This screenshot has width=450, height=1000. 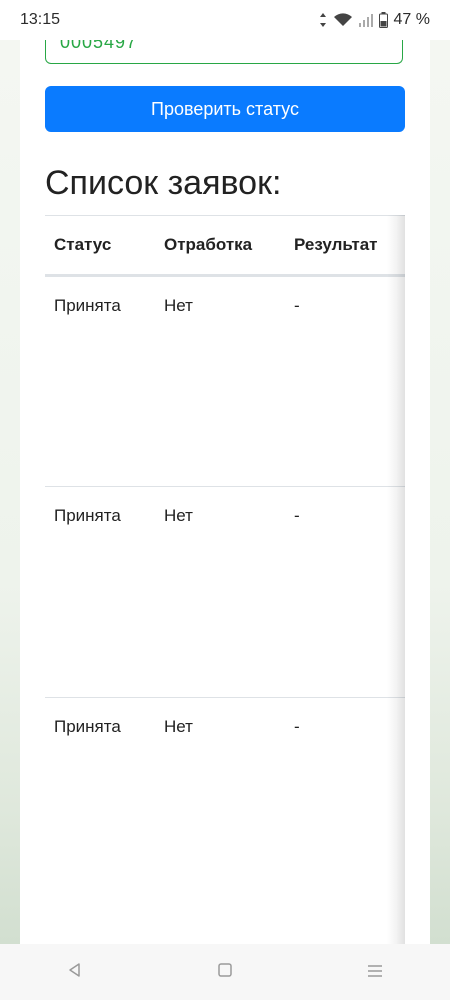 I want to click on recent-apps-button, so click(x=375, y=972).